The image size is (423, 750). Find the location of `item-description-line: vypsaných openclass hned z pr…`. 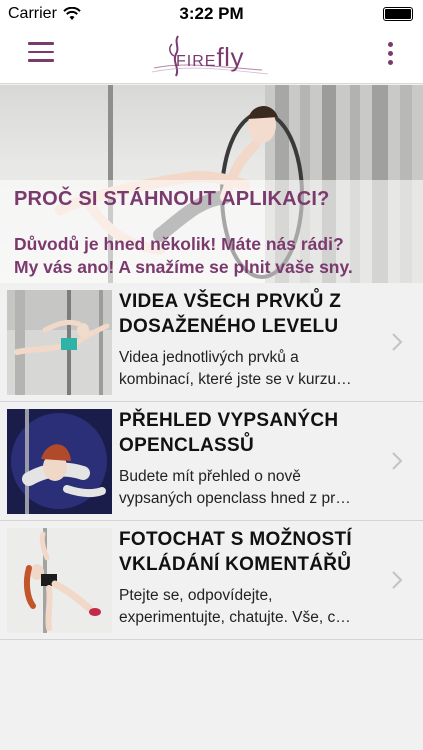

item-description-line: vypsaných openclass hned z pr… is located at coordinates (235, 498).